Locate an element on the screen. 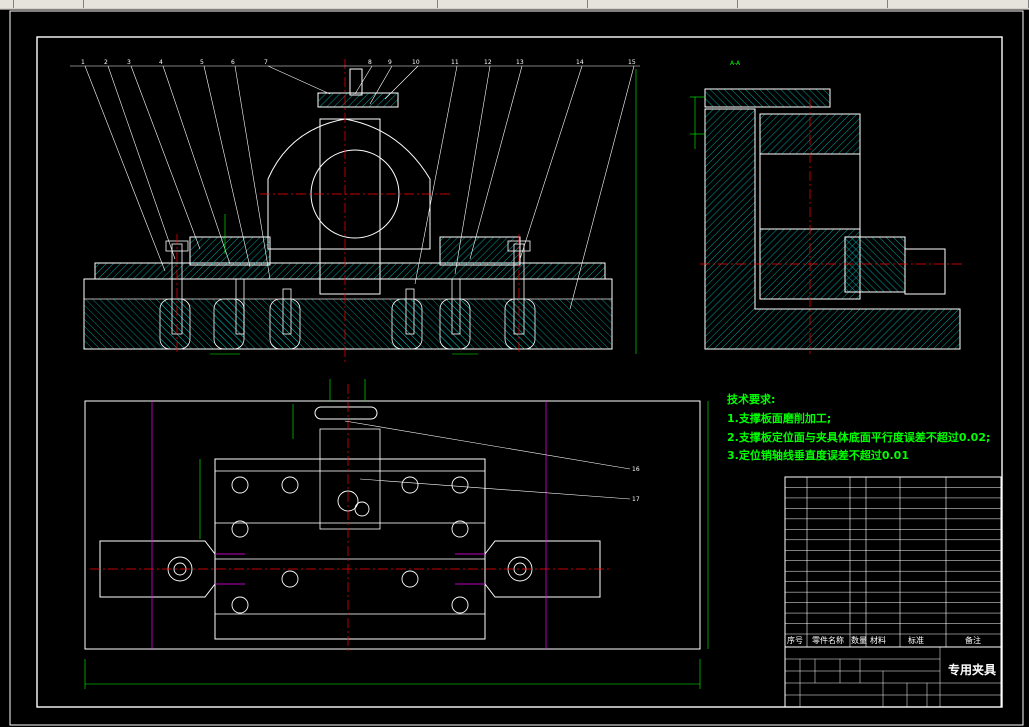 The height and width of the screenshot is (727, 1029). bom-header-index: 序号 is located at coordinates (795, 640).